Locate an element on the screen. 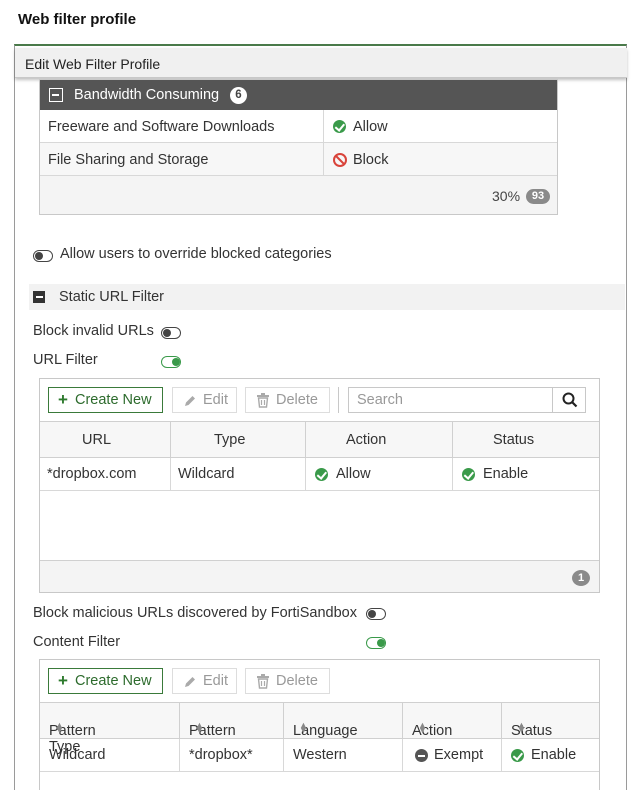 The height and width of the screenshot is (790, 631). url-cell: *dropbox.com is located at coordinates (105, 474).